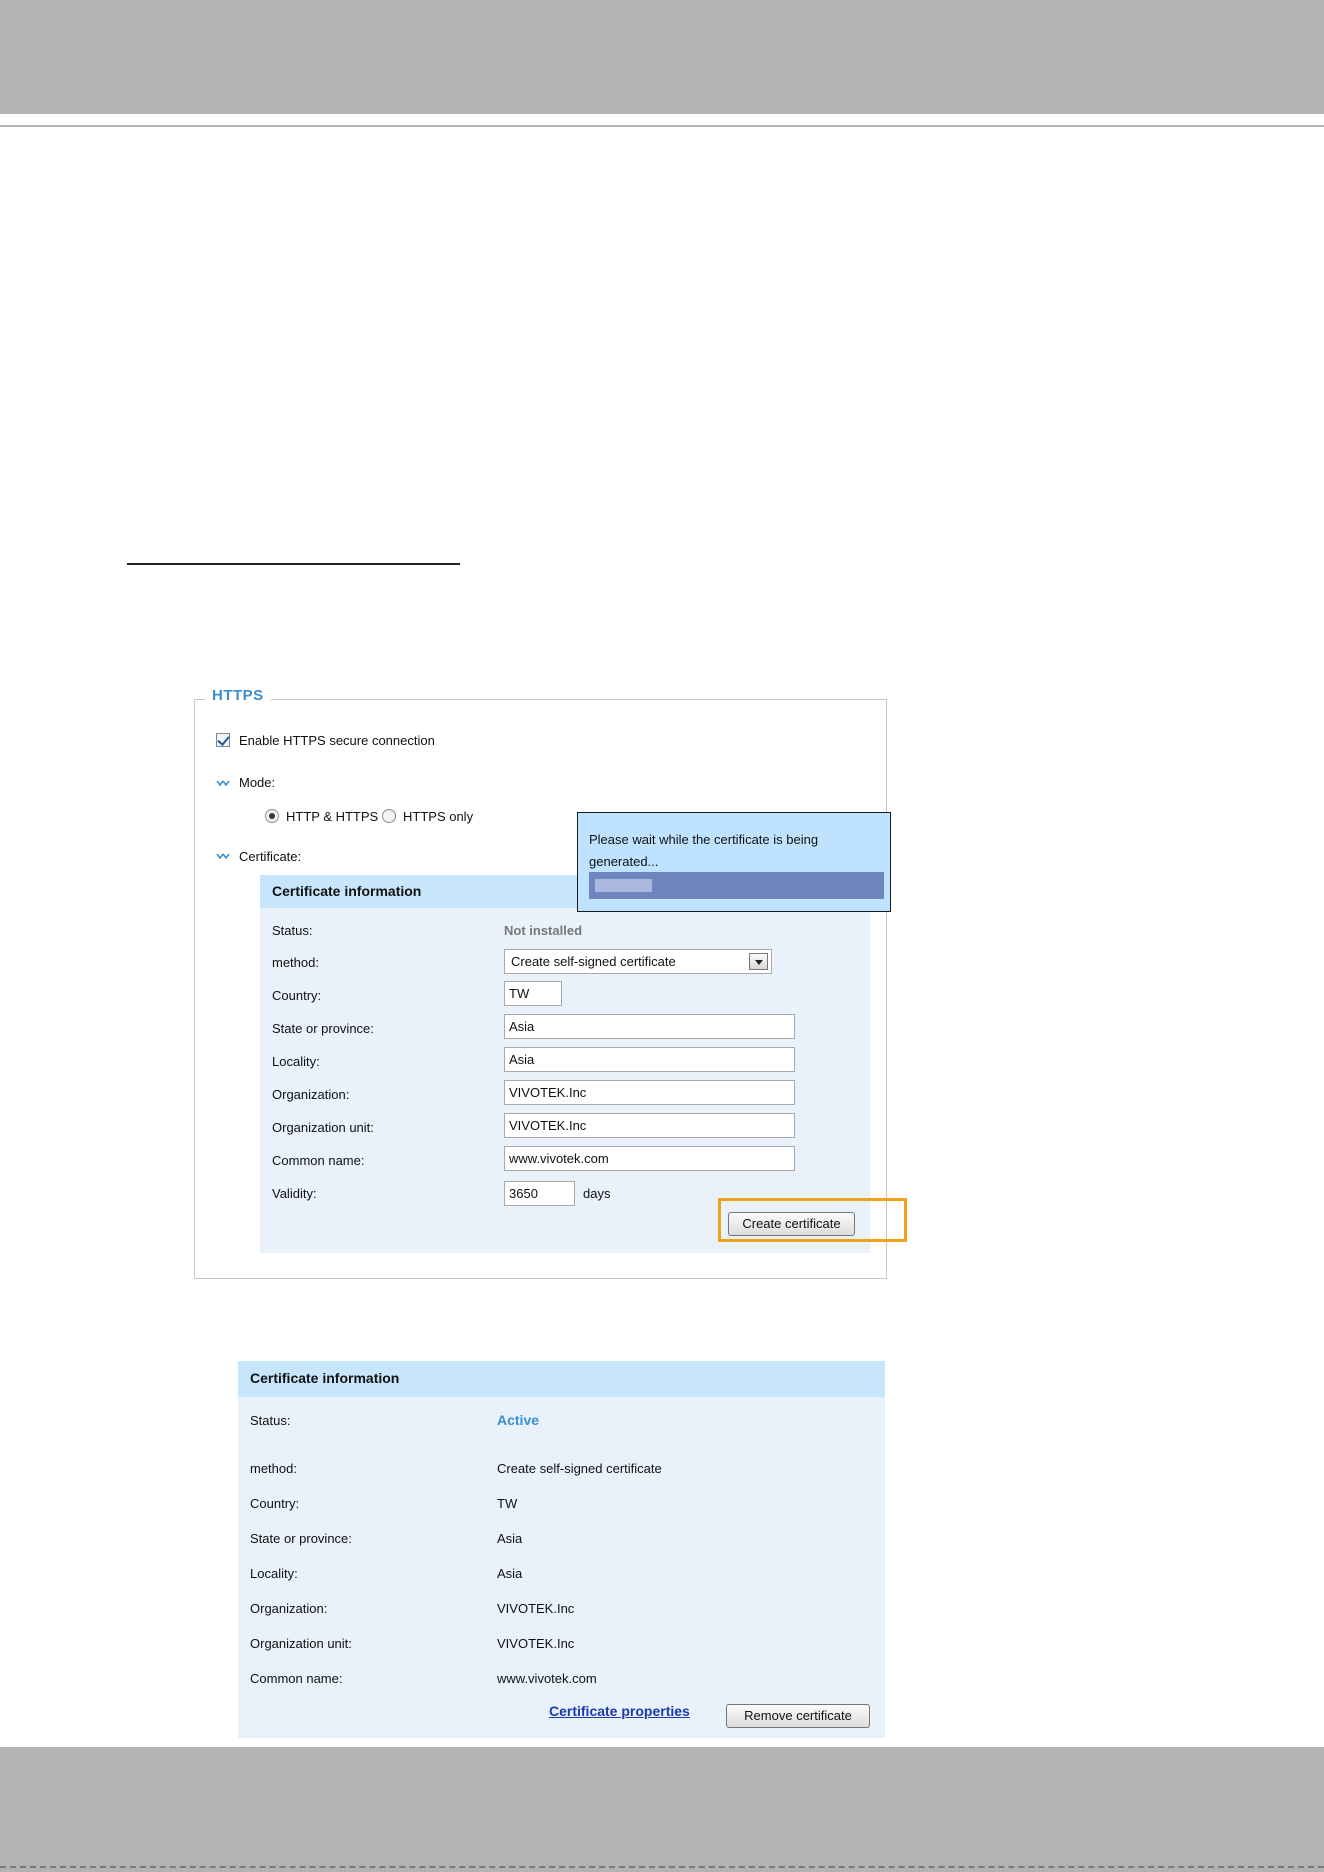  I want to click on validity-label: Validity:, so click(294, 1193).